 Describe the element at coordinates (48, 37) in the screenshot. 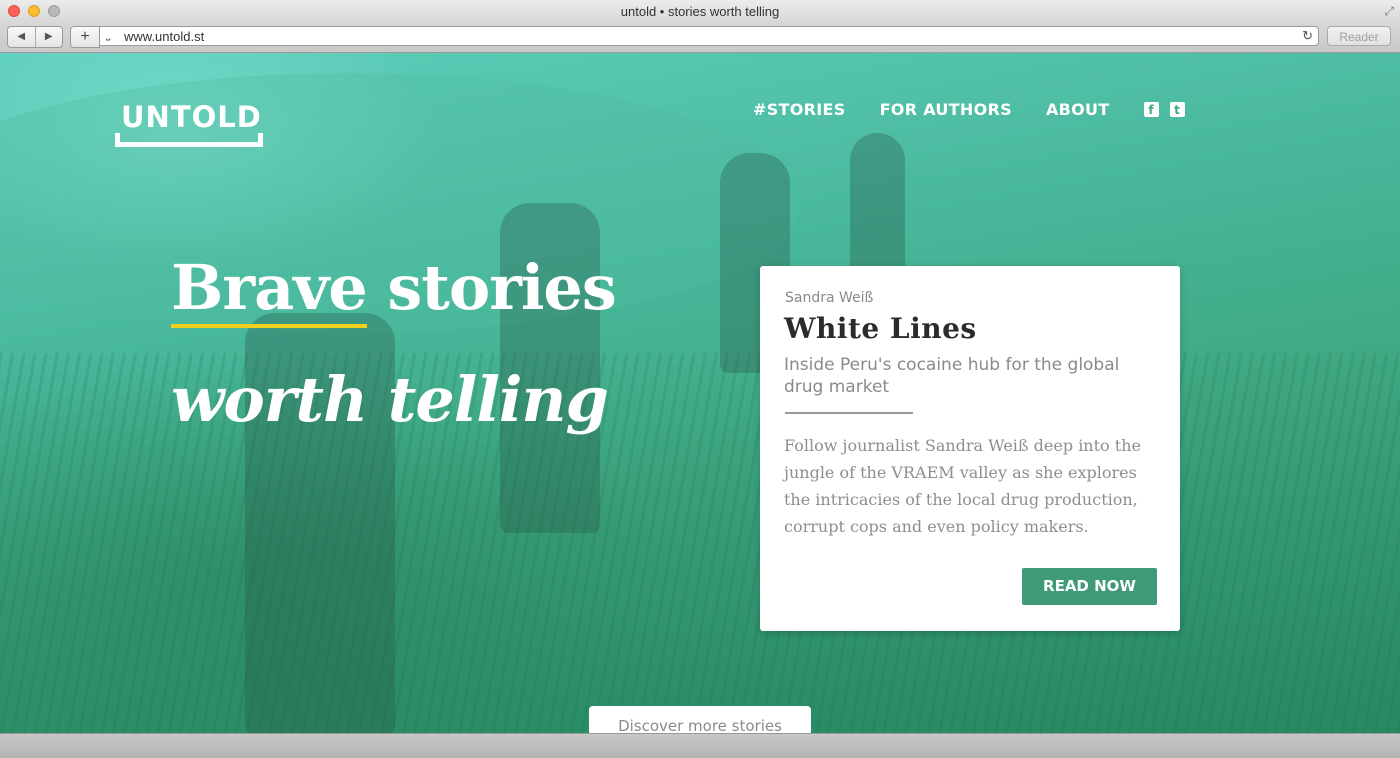

I see `forward-arrow-icon: ▶` at that location.